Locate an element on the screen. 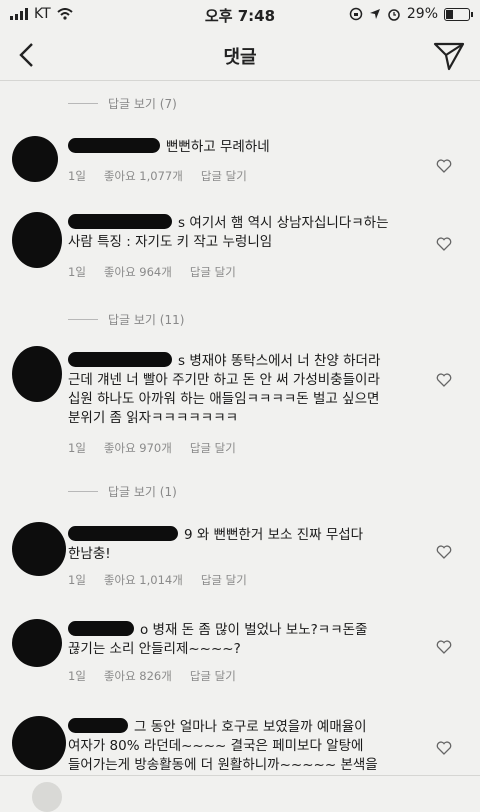 This screenshot has width=480, height=812. comment-line: 그 동안 얼마나 호구로 보였을까 예매율이 is located at coordinates (258, 727).